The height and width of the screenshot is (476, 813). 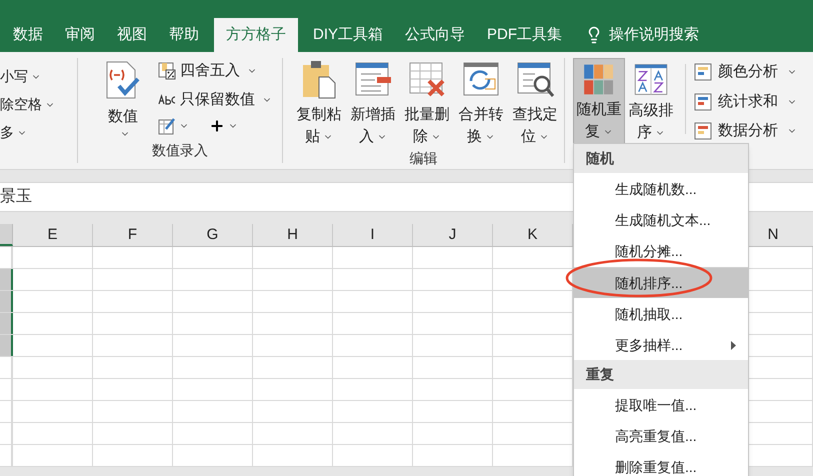 I want to click on ribbon-button: 多, so click(x=38, y=132).